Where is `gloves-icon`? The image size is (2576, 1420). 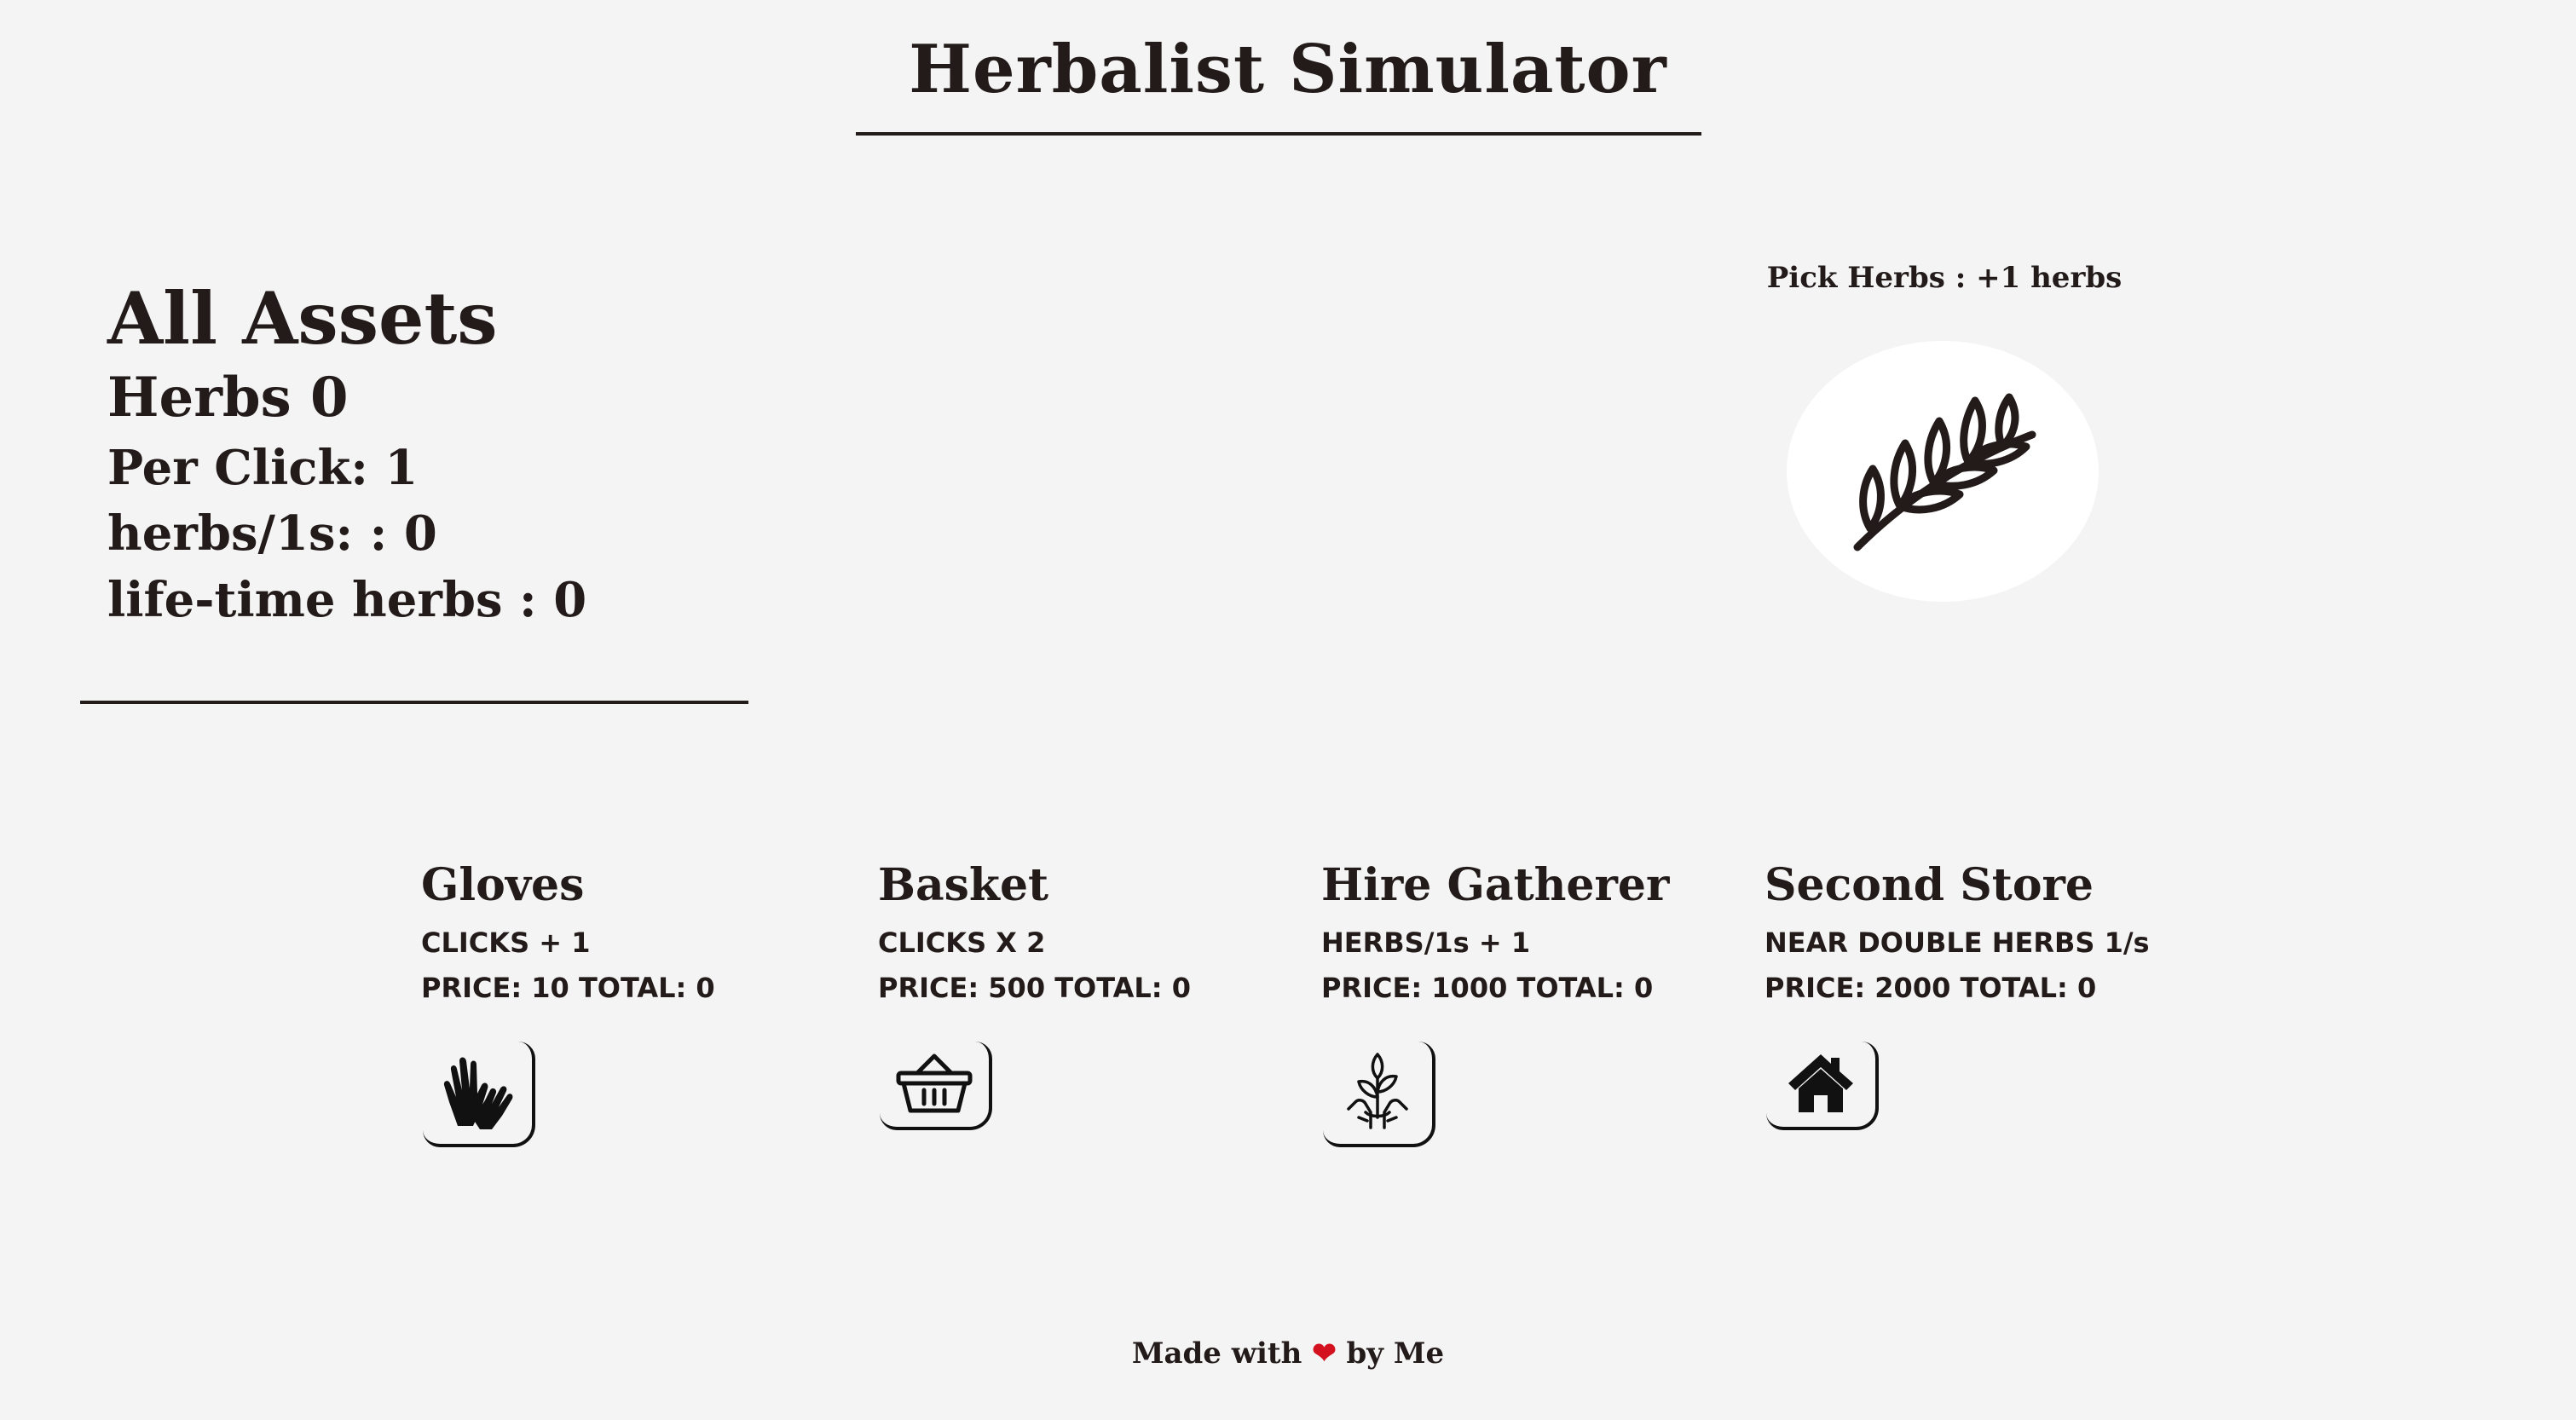
gloves-icon is located at coordinates (477, 1093).